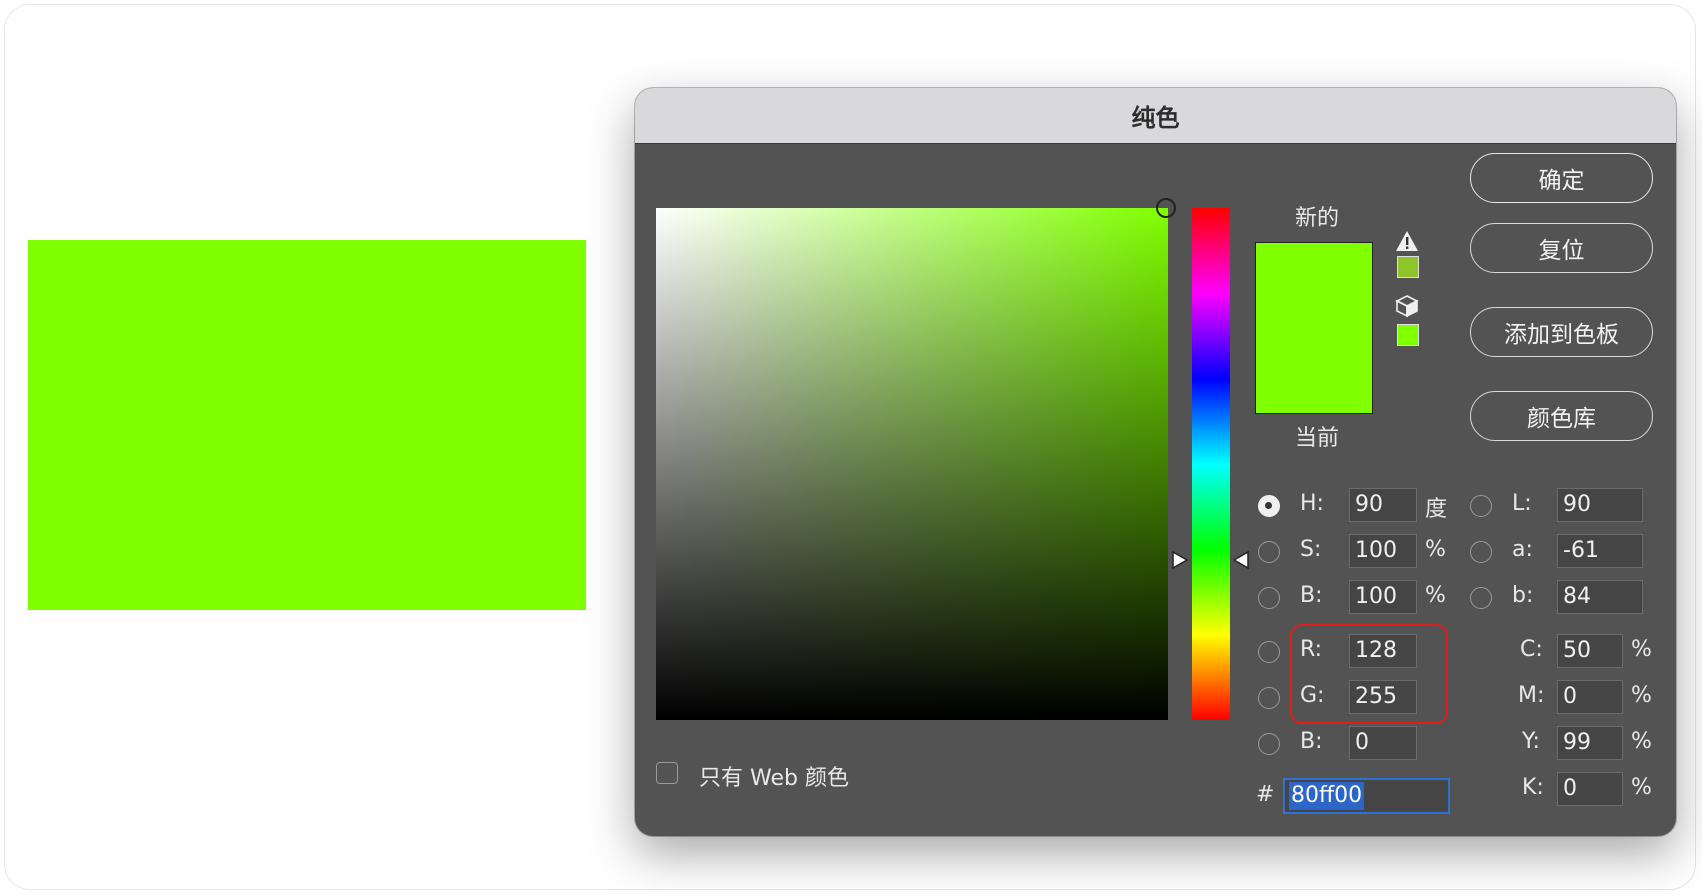  What do you see at coordinates (1600, 597) in the screenshot?
I see `input-b-lab: 84` at bounding box center [1600, 597].